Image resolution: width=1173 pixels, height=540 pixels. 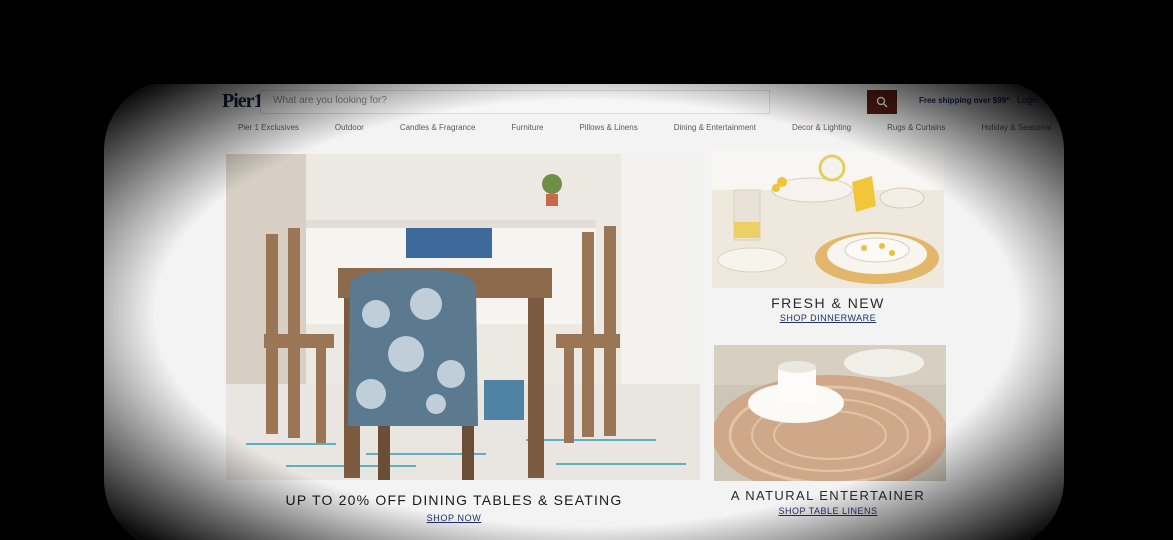 What do you see at coordinates (330, 100) in the screenshot?
I see `search-placeholder: What are you looking for?` at bounding box center [330, 100].